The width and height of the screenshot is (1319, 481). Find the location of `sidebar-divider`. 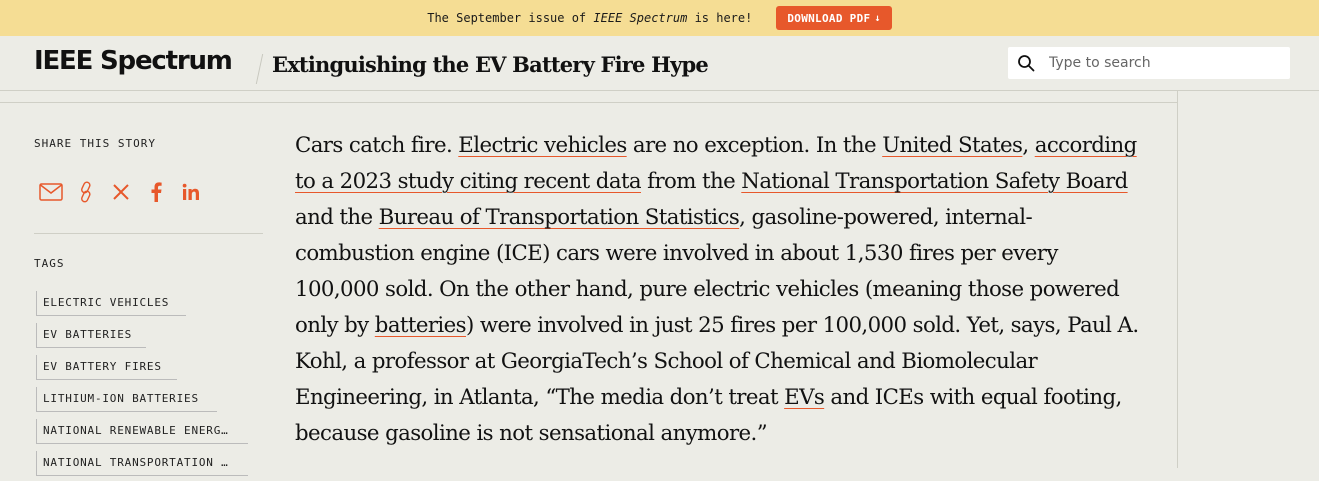

sidebar-divider is located at coordinates (148, 233).